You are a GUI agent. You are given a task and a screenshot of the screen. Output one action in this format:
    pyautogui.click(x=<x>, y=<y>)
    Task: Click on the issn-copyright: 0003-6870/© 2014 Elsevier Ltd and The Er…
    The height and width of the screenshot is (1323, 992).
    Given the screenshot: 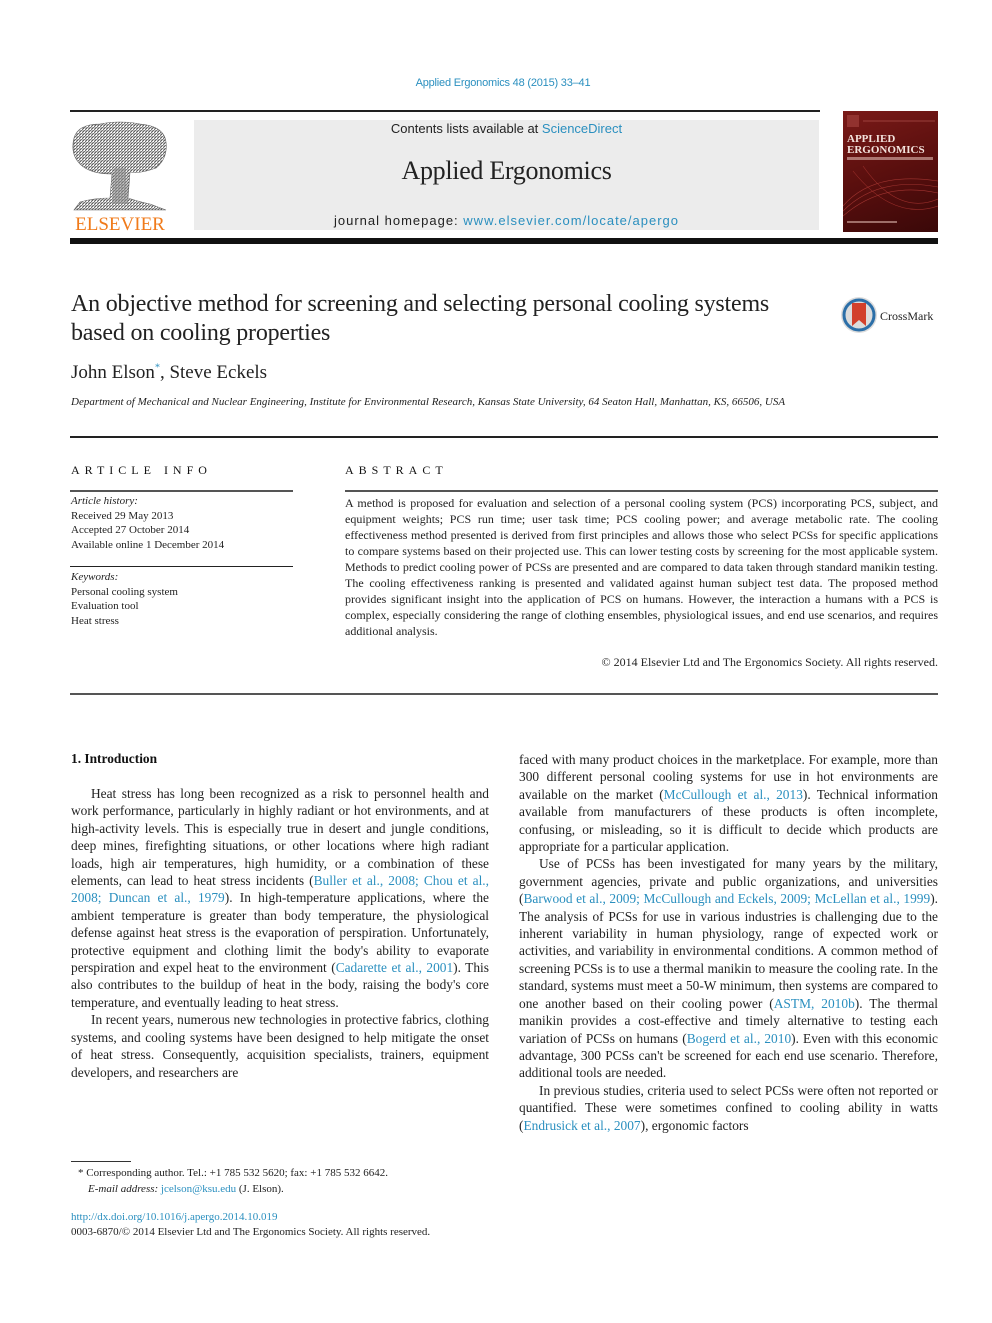 What is the action you would take?
    pyautogui.click(x=251, y=1232)
    